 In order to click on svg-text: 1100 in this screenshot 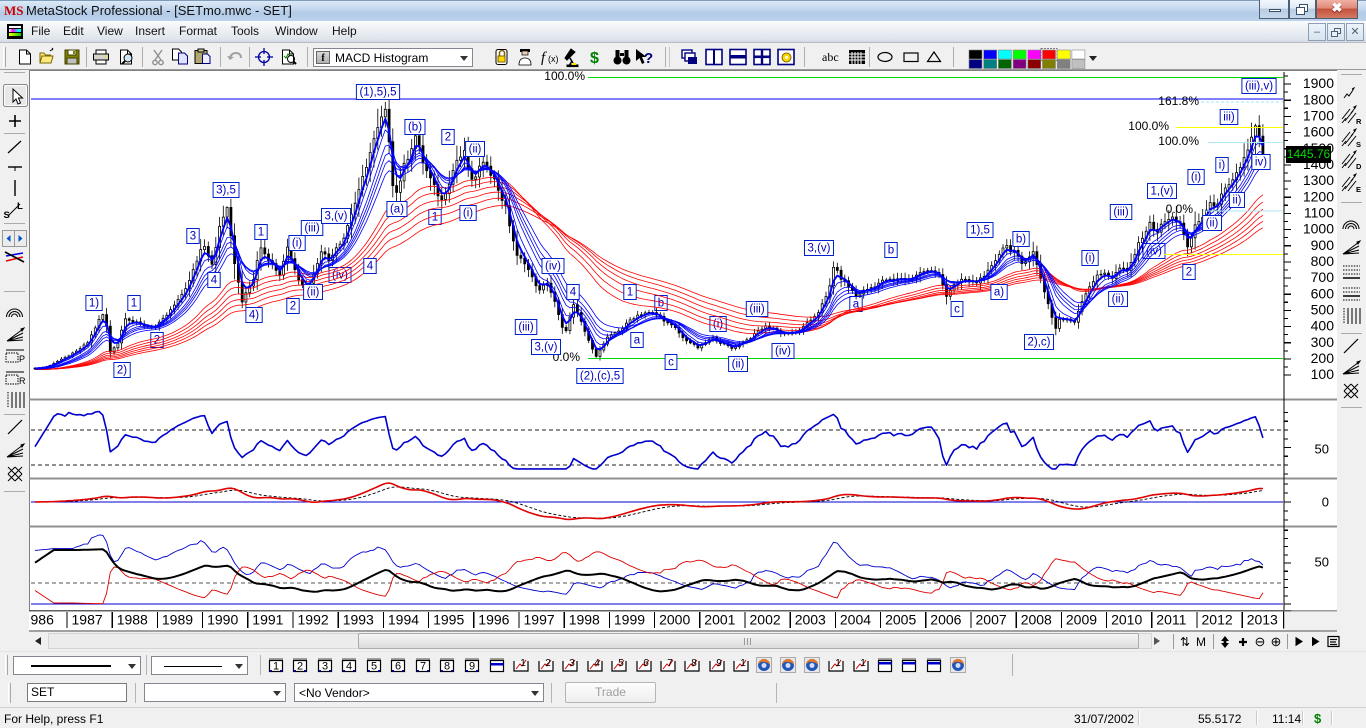, I will do `click(1319, 213)`.